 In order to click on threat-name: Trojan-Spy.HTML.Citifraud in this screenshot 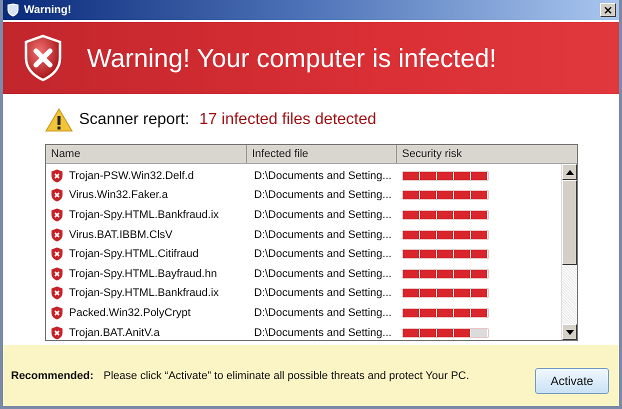, I will do `click(134, 254)`.